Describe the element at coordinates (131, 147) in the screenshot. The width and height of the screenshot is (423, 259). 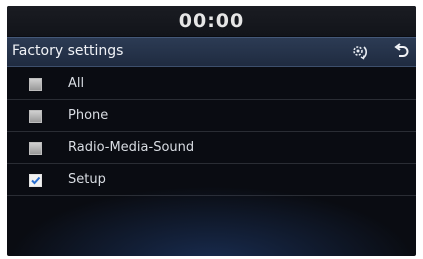
I see `option-label: Radio-Media-Sound` at that location.